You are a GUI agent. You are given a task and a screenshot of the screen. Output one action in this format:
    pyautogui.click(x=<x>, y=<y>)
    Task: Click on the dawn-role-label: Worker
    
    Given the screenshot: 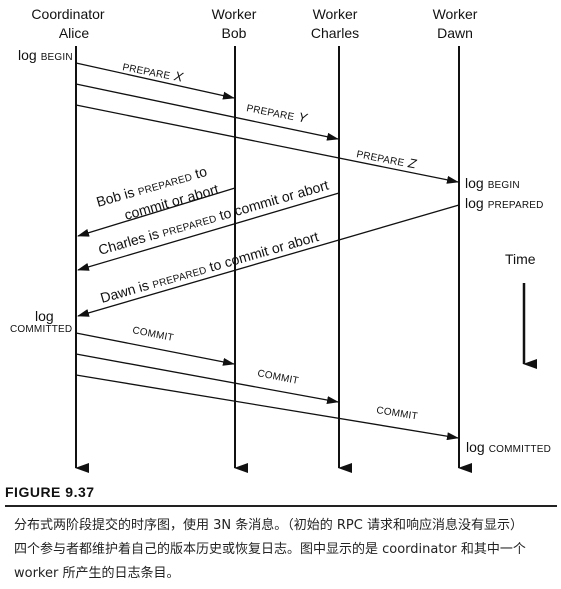 What is the action you would take?
    pyautogui.click(x=455, y=14)
    